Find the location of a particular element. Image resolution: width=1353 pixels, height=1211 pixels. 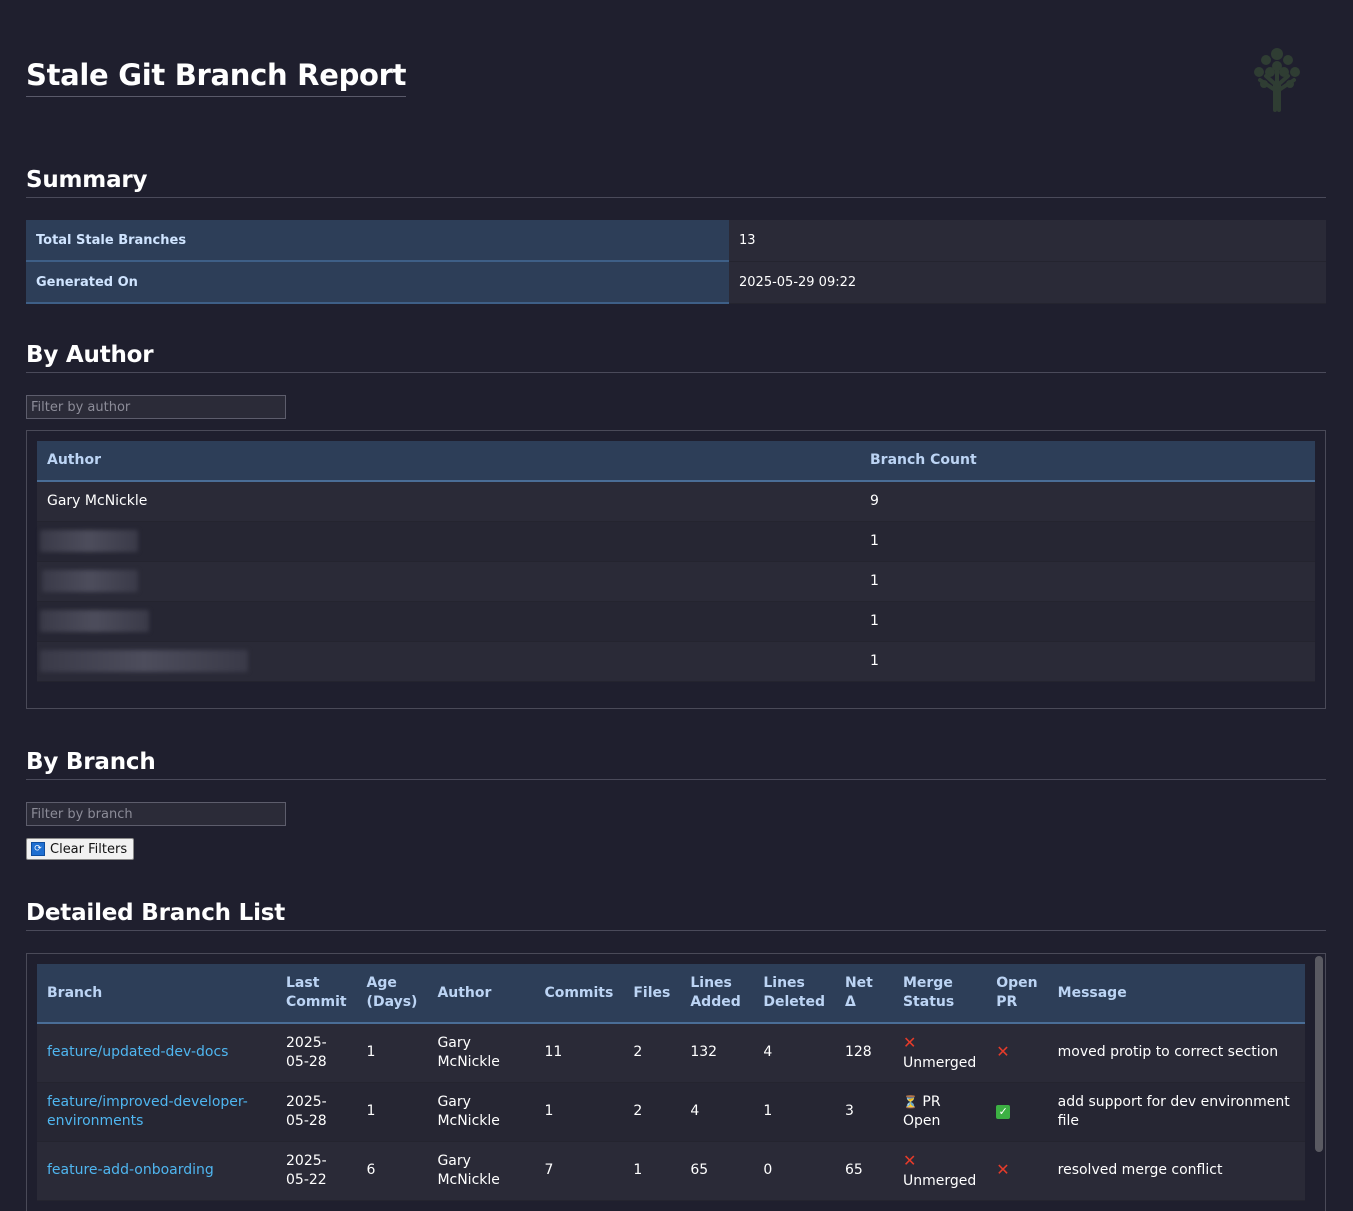

lines-added: 132 is located at coordinates (717, 1053).